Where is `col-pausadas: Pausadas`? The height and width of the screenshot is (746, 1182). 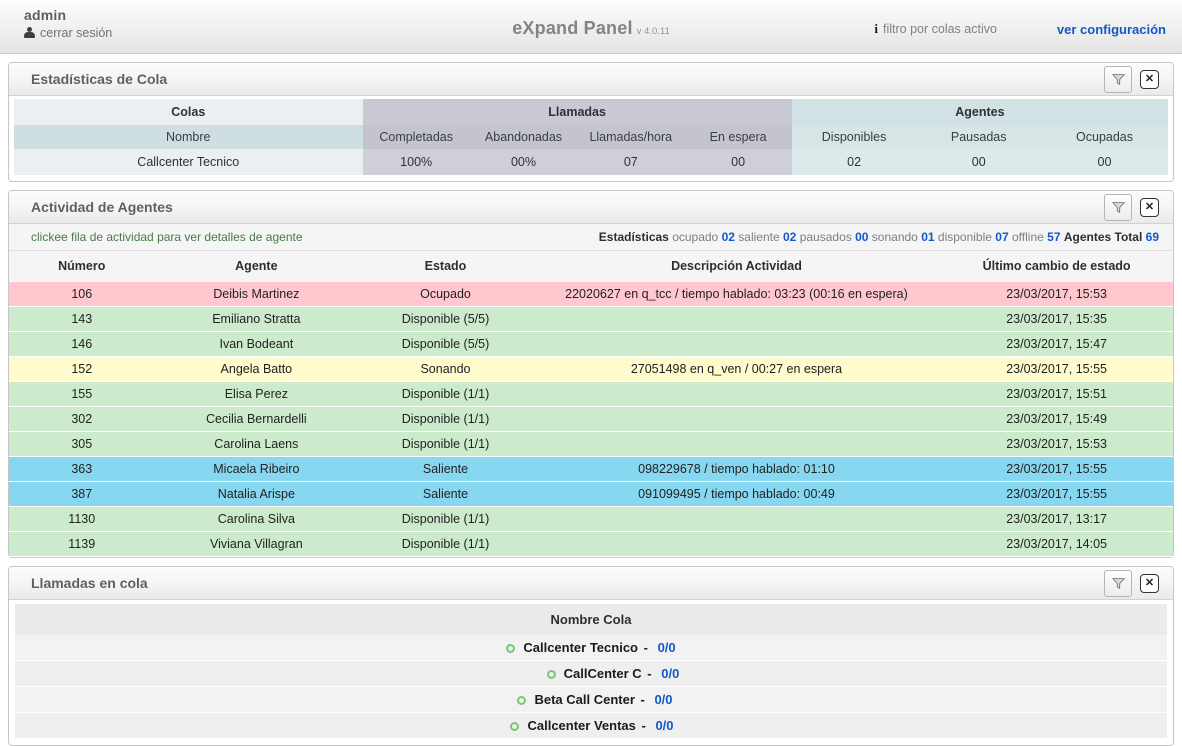 col-pausadas: Pausadas is located at coordinates (979, 137).